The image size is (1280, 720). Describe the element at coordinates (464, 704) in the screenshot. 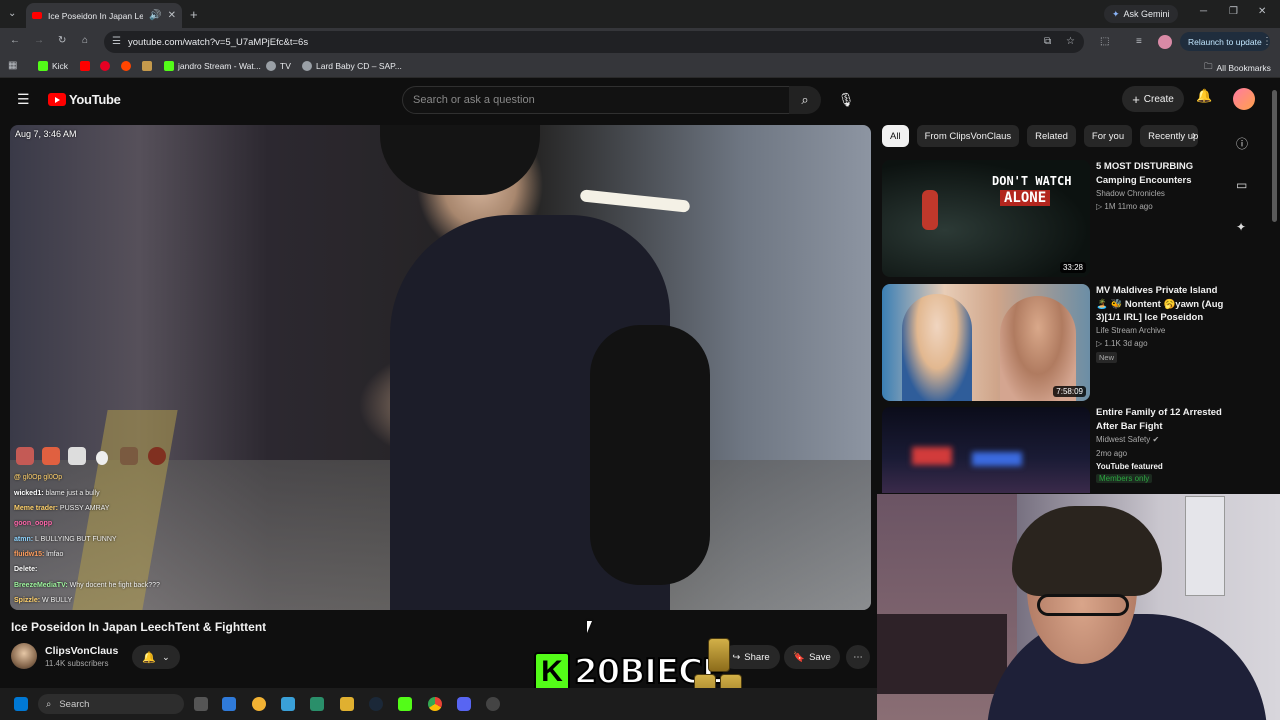

I see `discord-icon` at that location.